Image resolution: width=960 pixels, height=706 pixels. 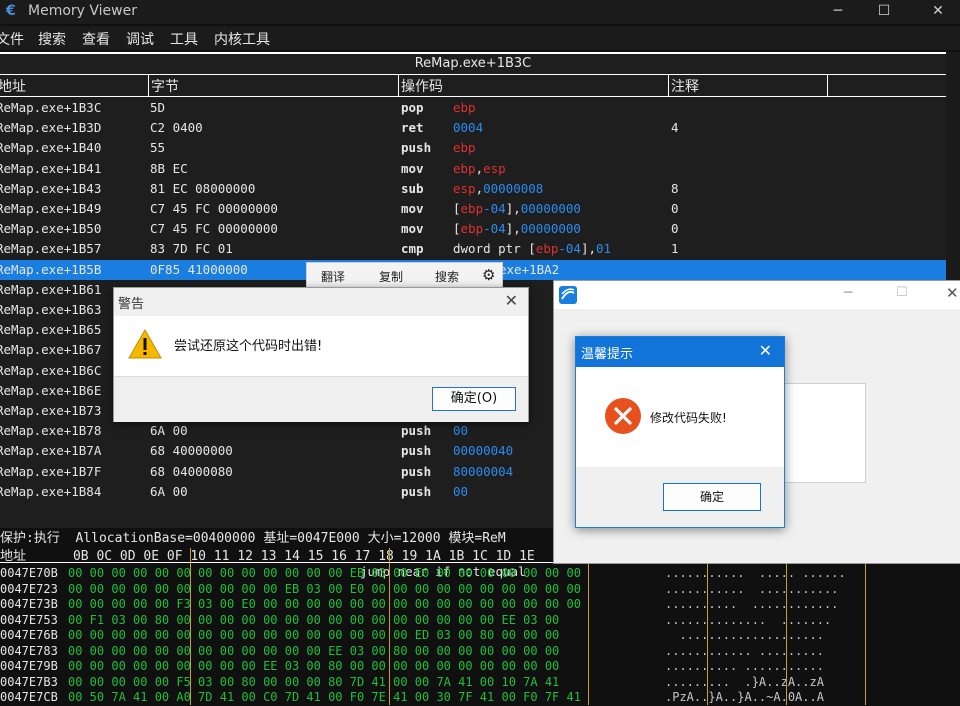 What do you see at coordinates (51, 107) in the screenshot?
I see `row-address: ReMap.exe+1B3C` at bounding box center [51, 107].